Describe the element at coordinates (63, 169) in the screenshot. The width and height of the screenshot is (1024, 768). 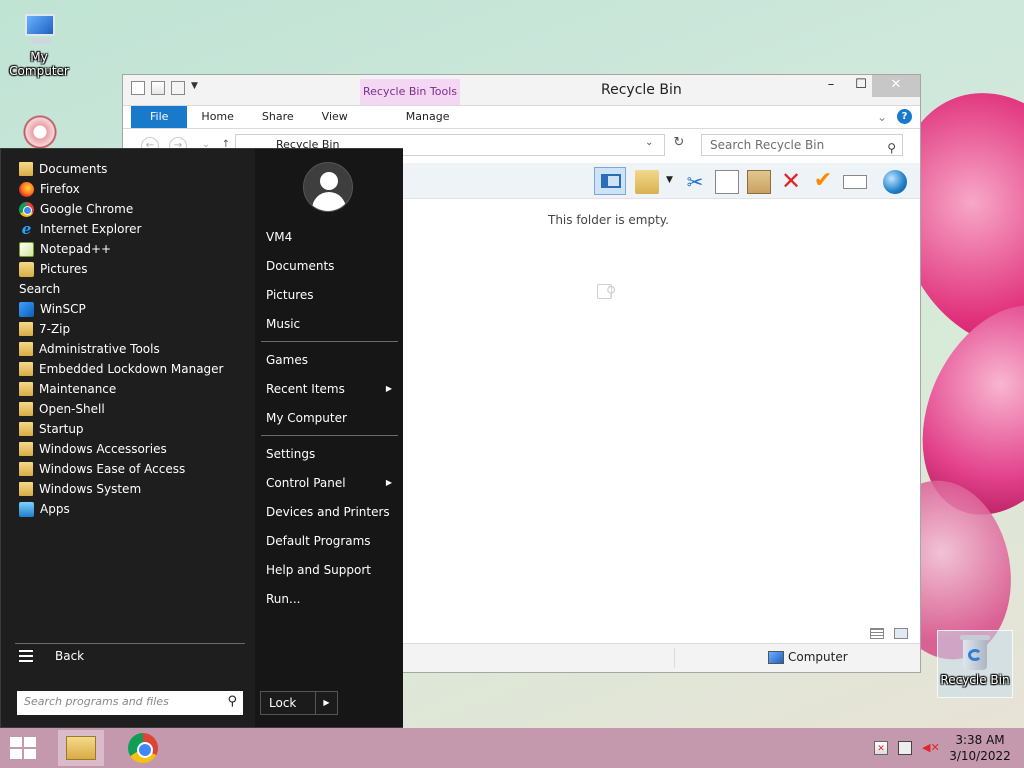
I see `program-item: Documents` at that location.